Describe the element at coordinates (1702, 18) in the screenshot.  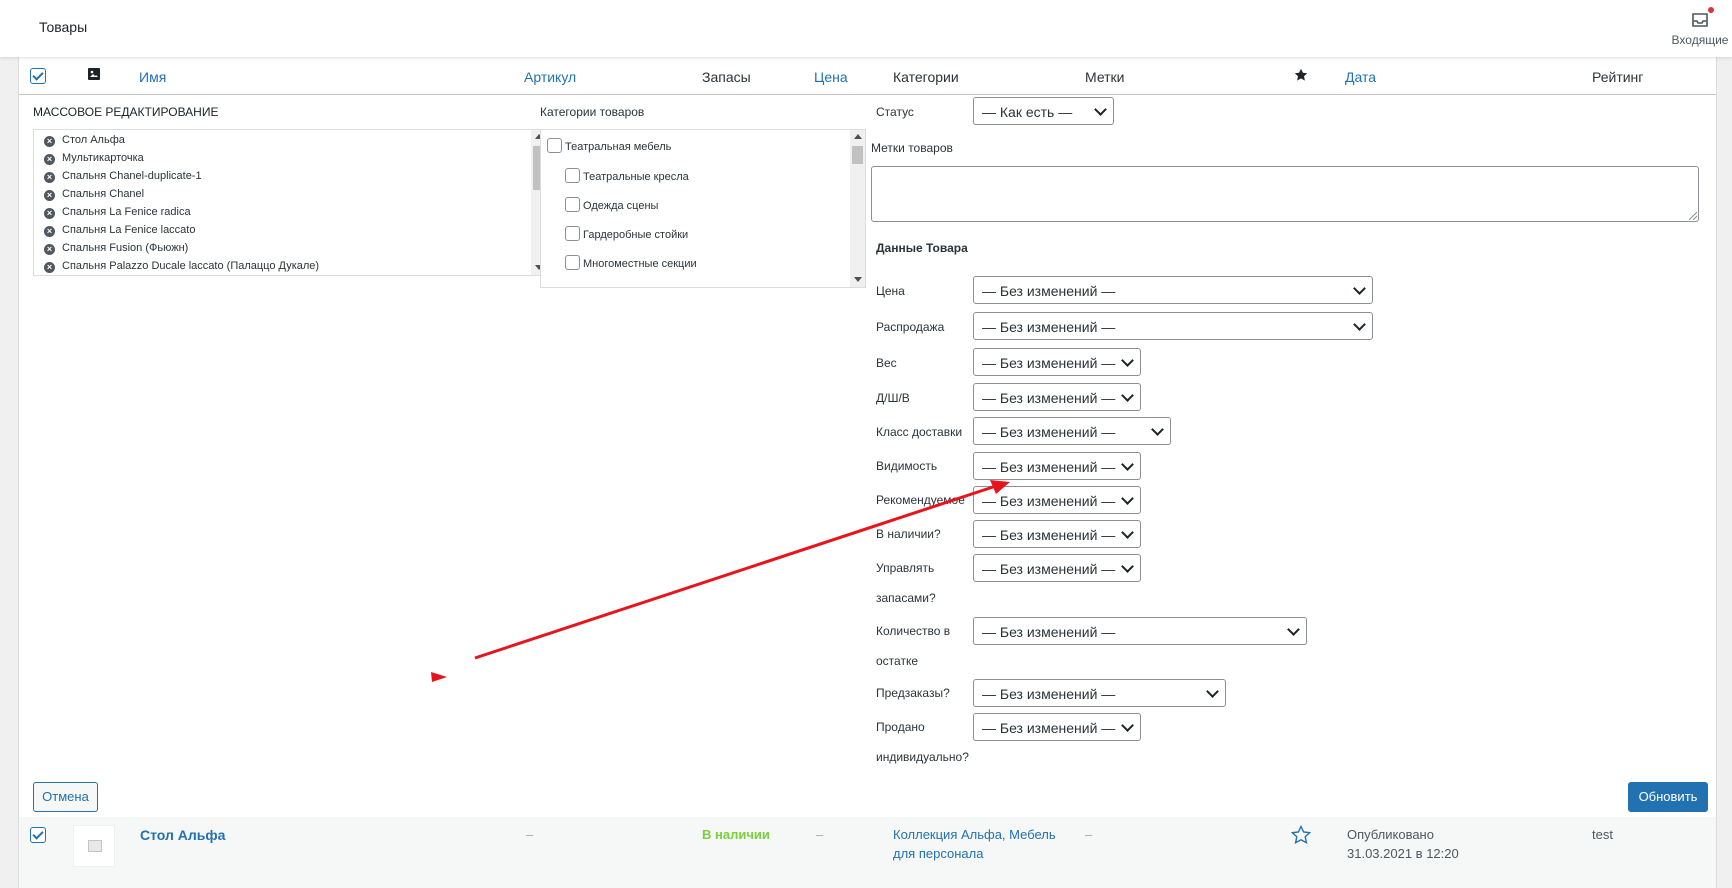
I see `inbox-icon` at that location.